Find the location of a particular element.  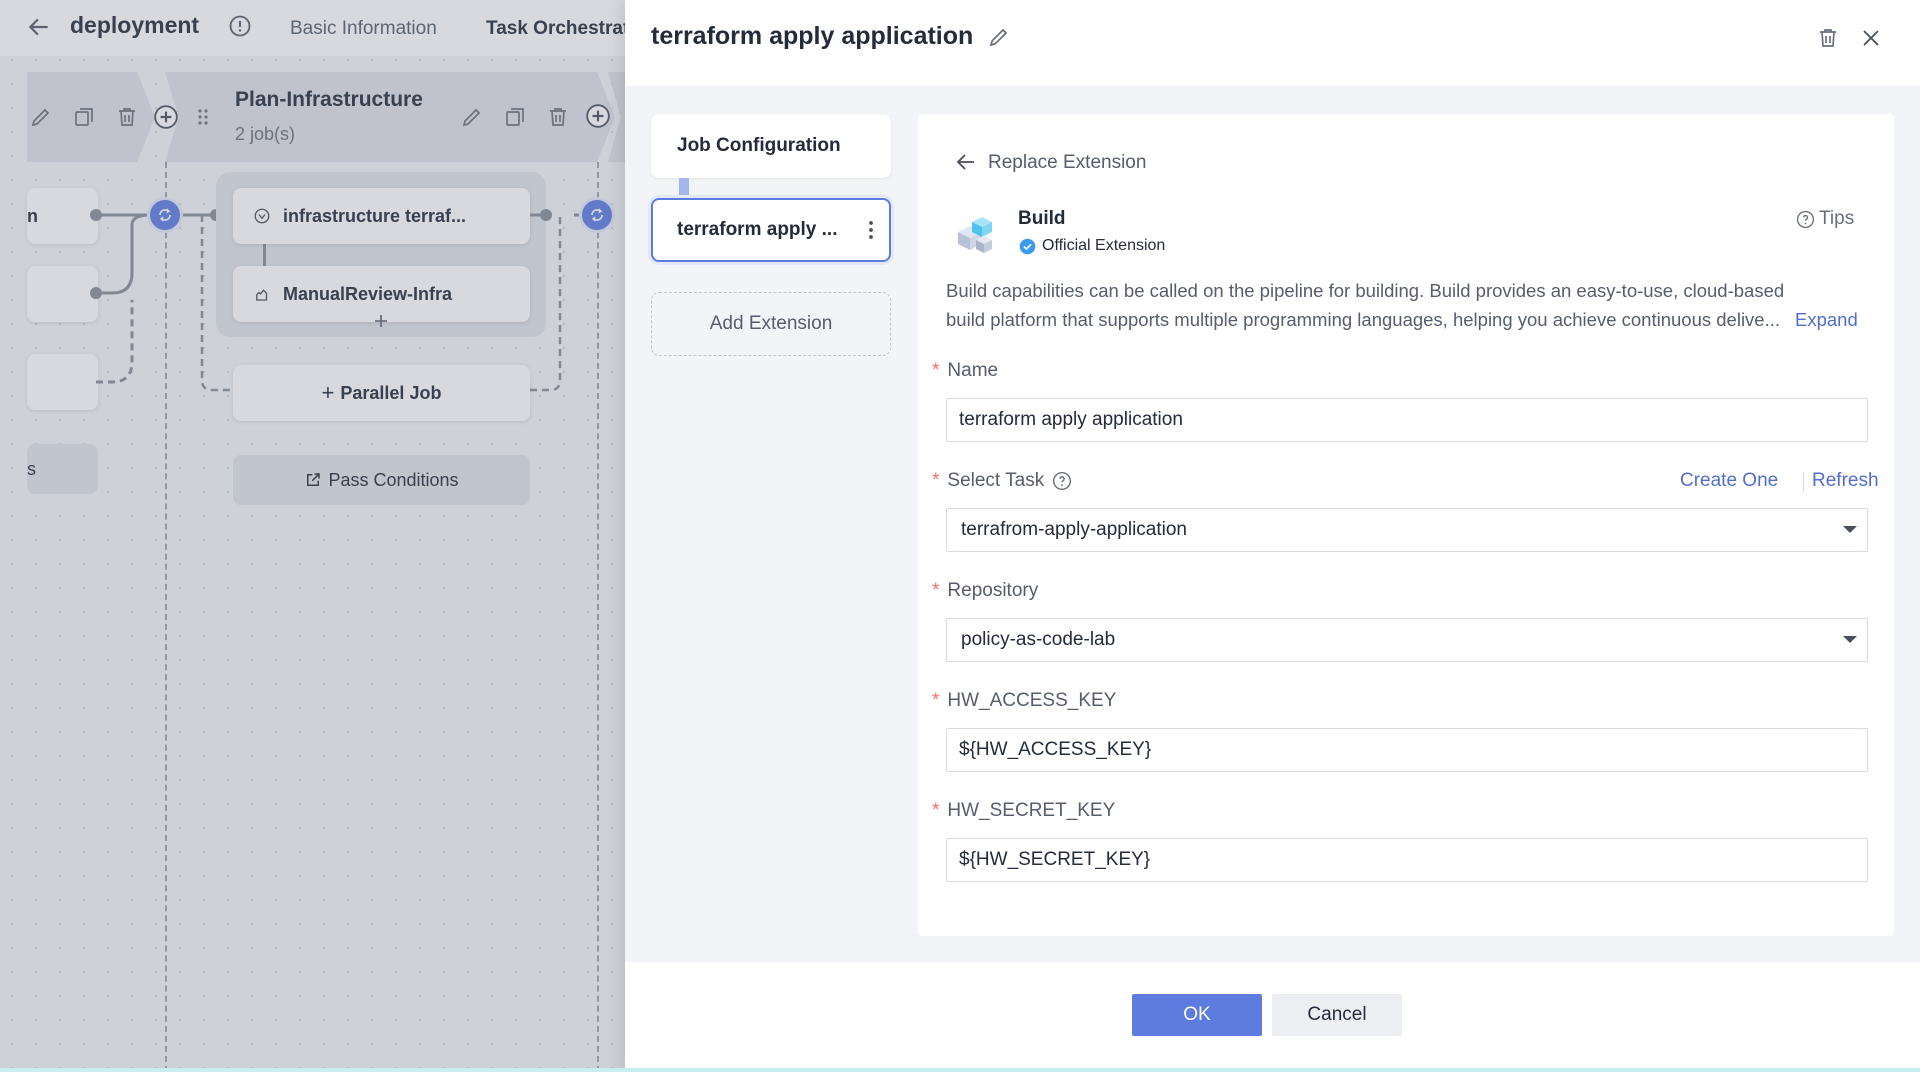

more-vertical-icon is located at coordinates (871, 230).